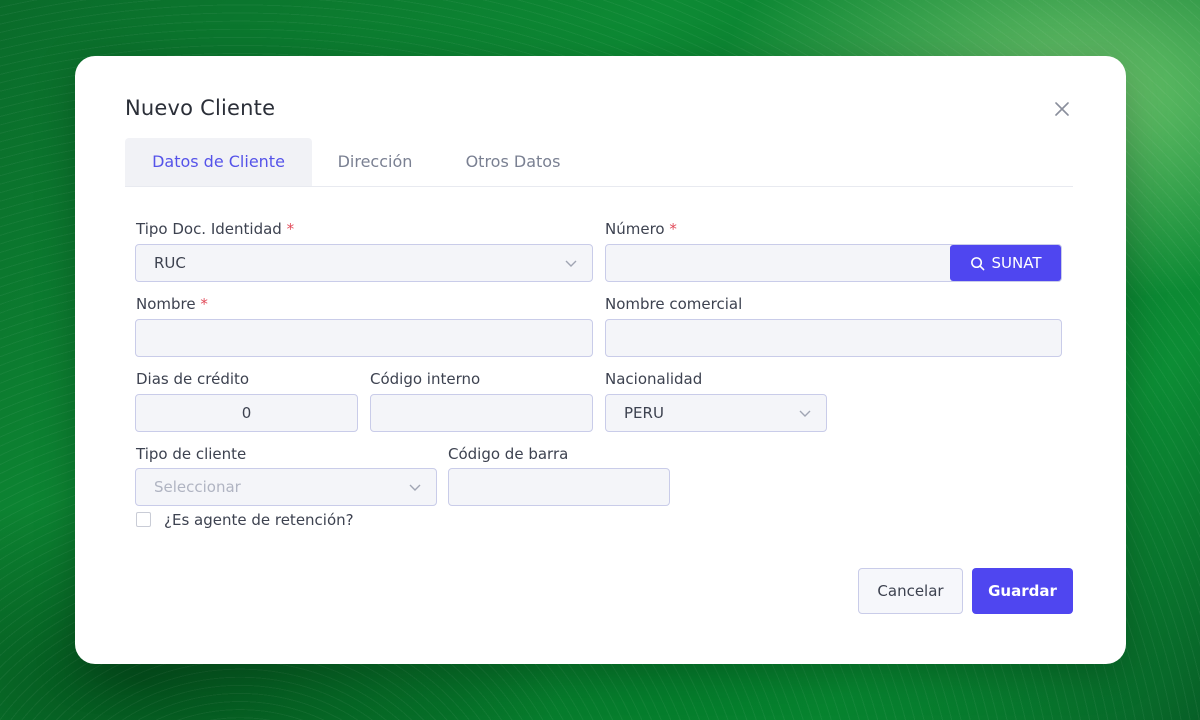 The image size is (1200, 720). What do you see at coordinates (1022, 591) in the screenshot?
I see `save-button: Guardar` at bounding box center [1022, 591].